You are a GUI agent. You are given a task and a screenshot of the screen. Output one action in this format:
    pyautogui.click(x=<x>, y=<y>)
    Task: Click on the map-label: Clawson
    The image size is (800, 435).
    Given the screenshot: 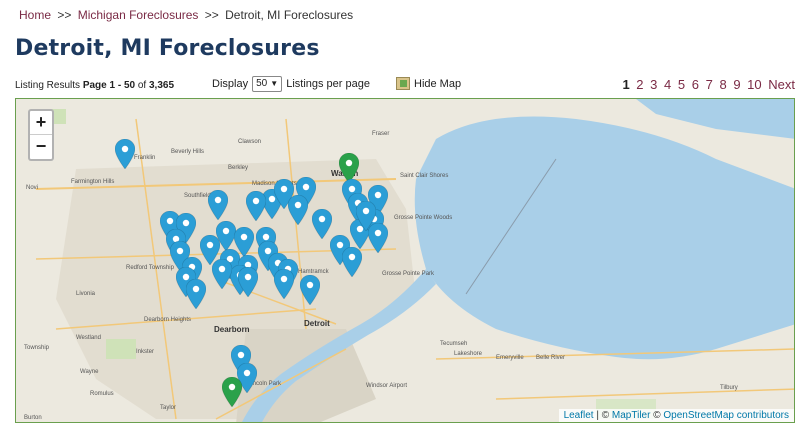 What is the action you would take?
    pyautogui.click(x=250, y=142)
    